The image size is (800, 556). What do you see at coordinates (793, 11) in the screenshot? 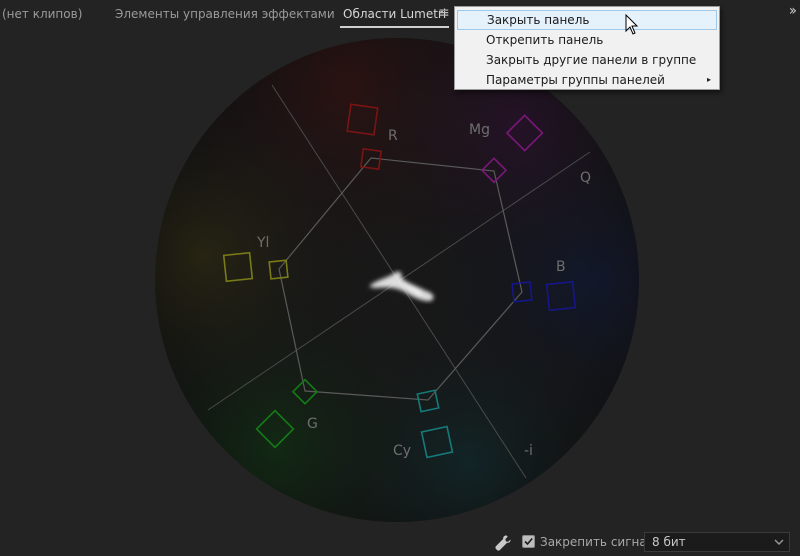
I see `double-chevron-right-icon: ››` at bounding box center [793, 11].